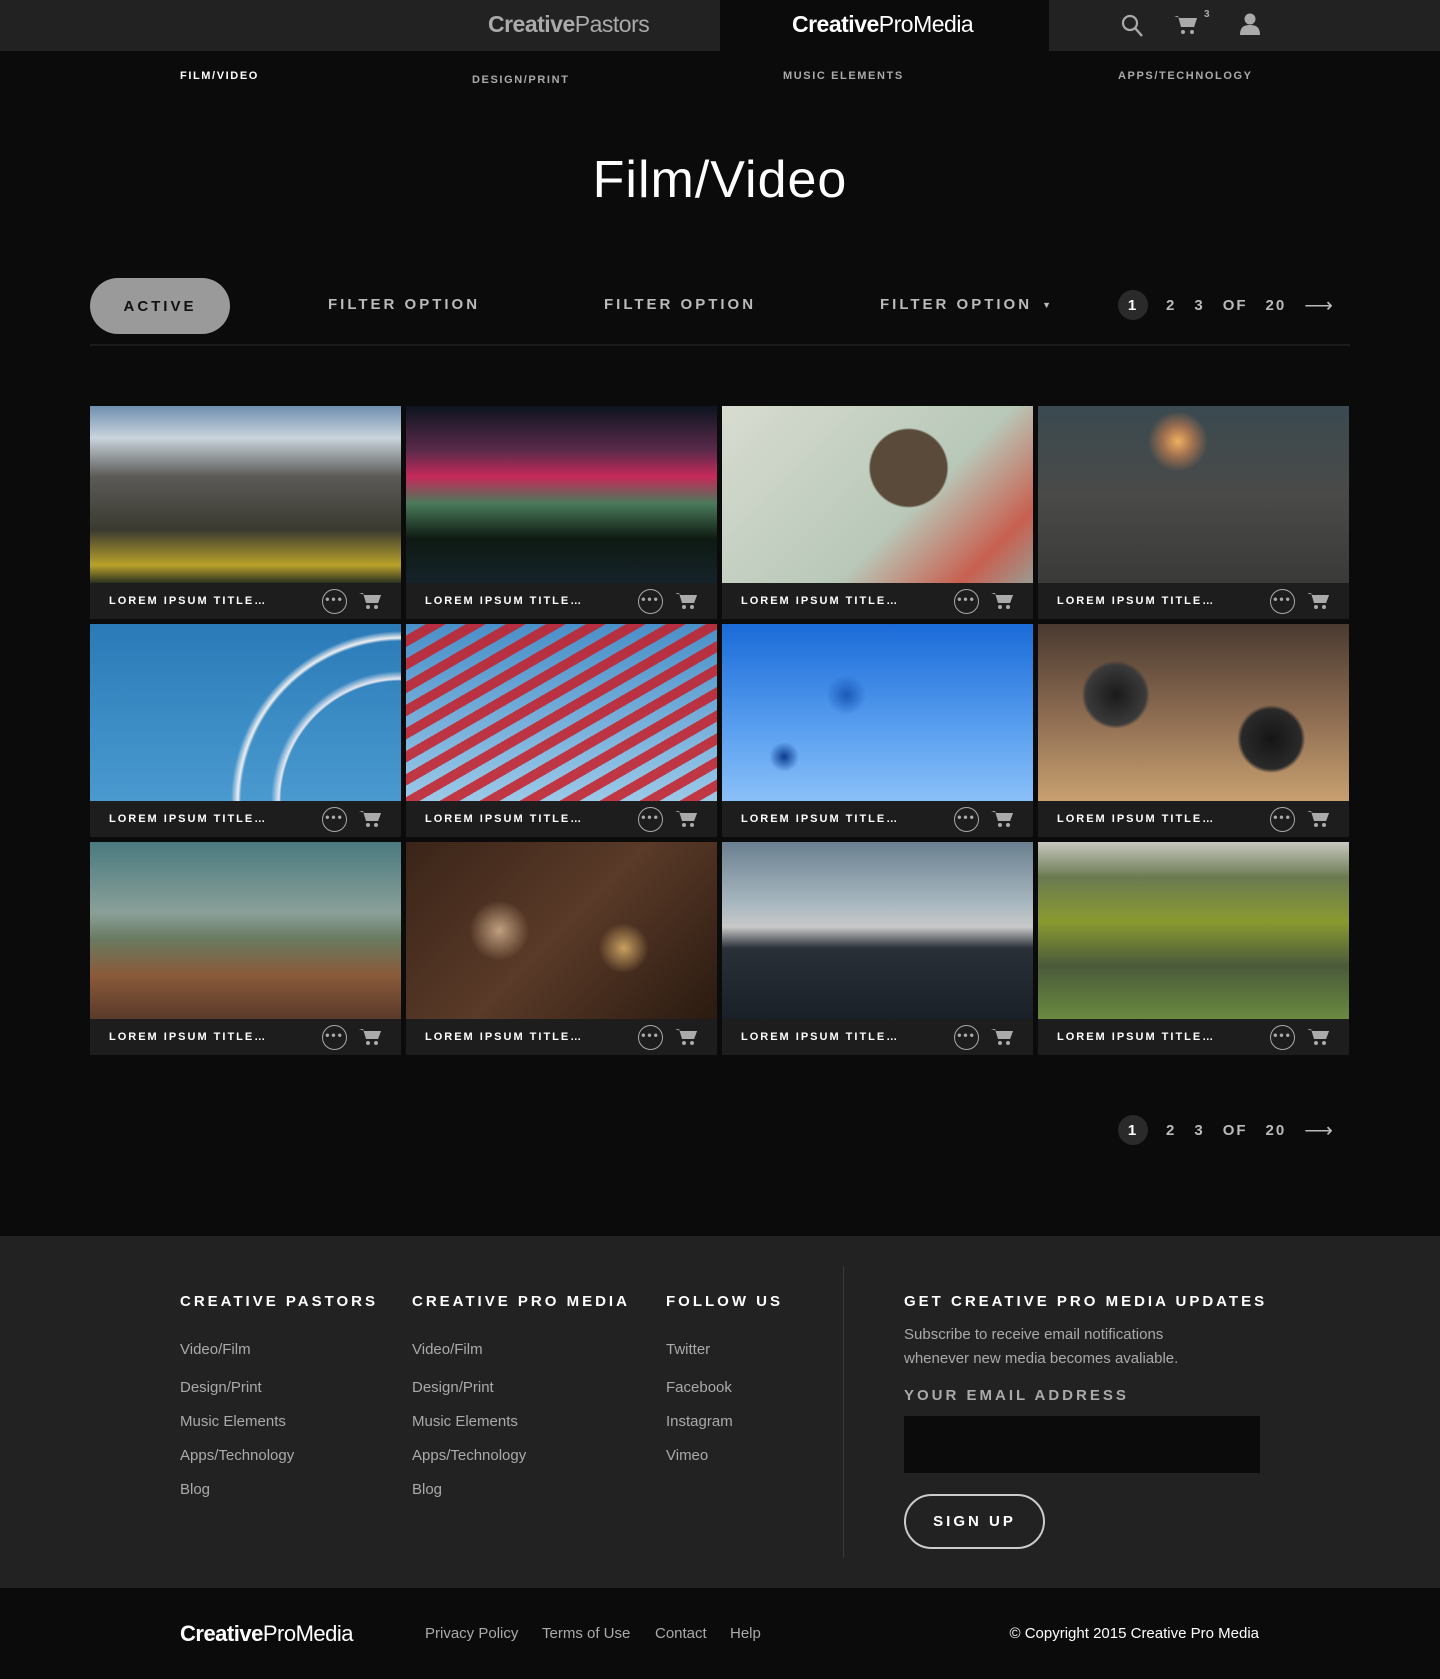 Image resolution: width=1440 pixels, height=1679 pixels. What do you see at coordinates (843, 76) in the screenshot?
I see `nav-music-elements: MUSIC ELEMENTS` at bounding box center [843, 76].